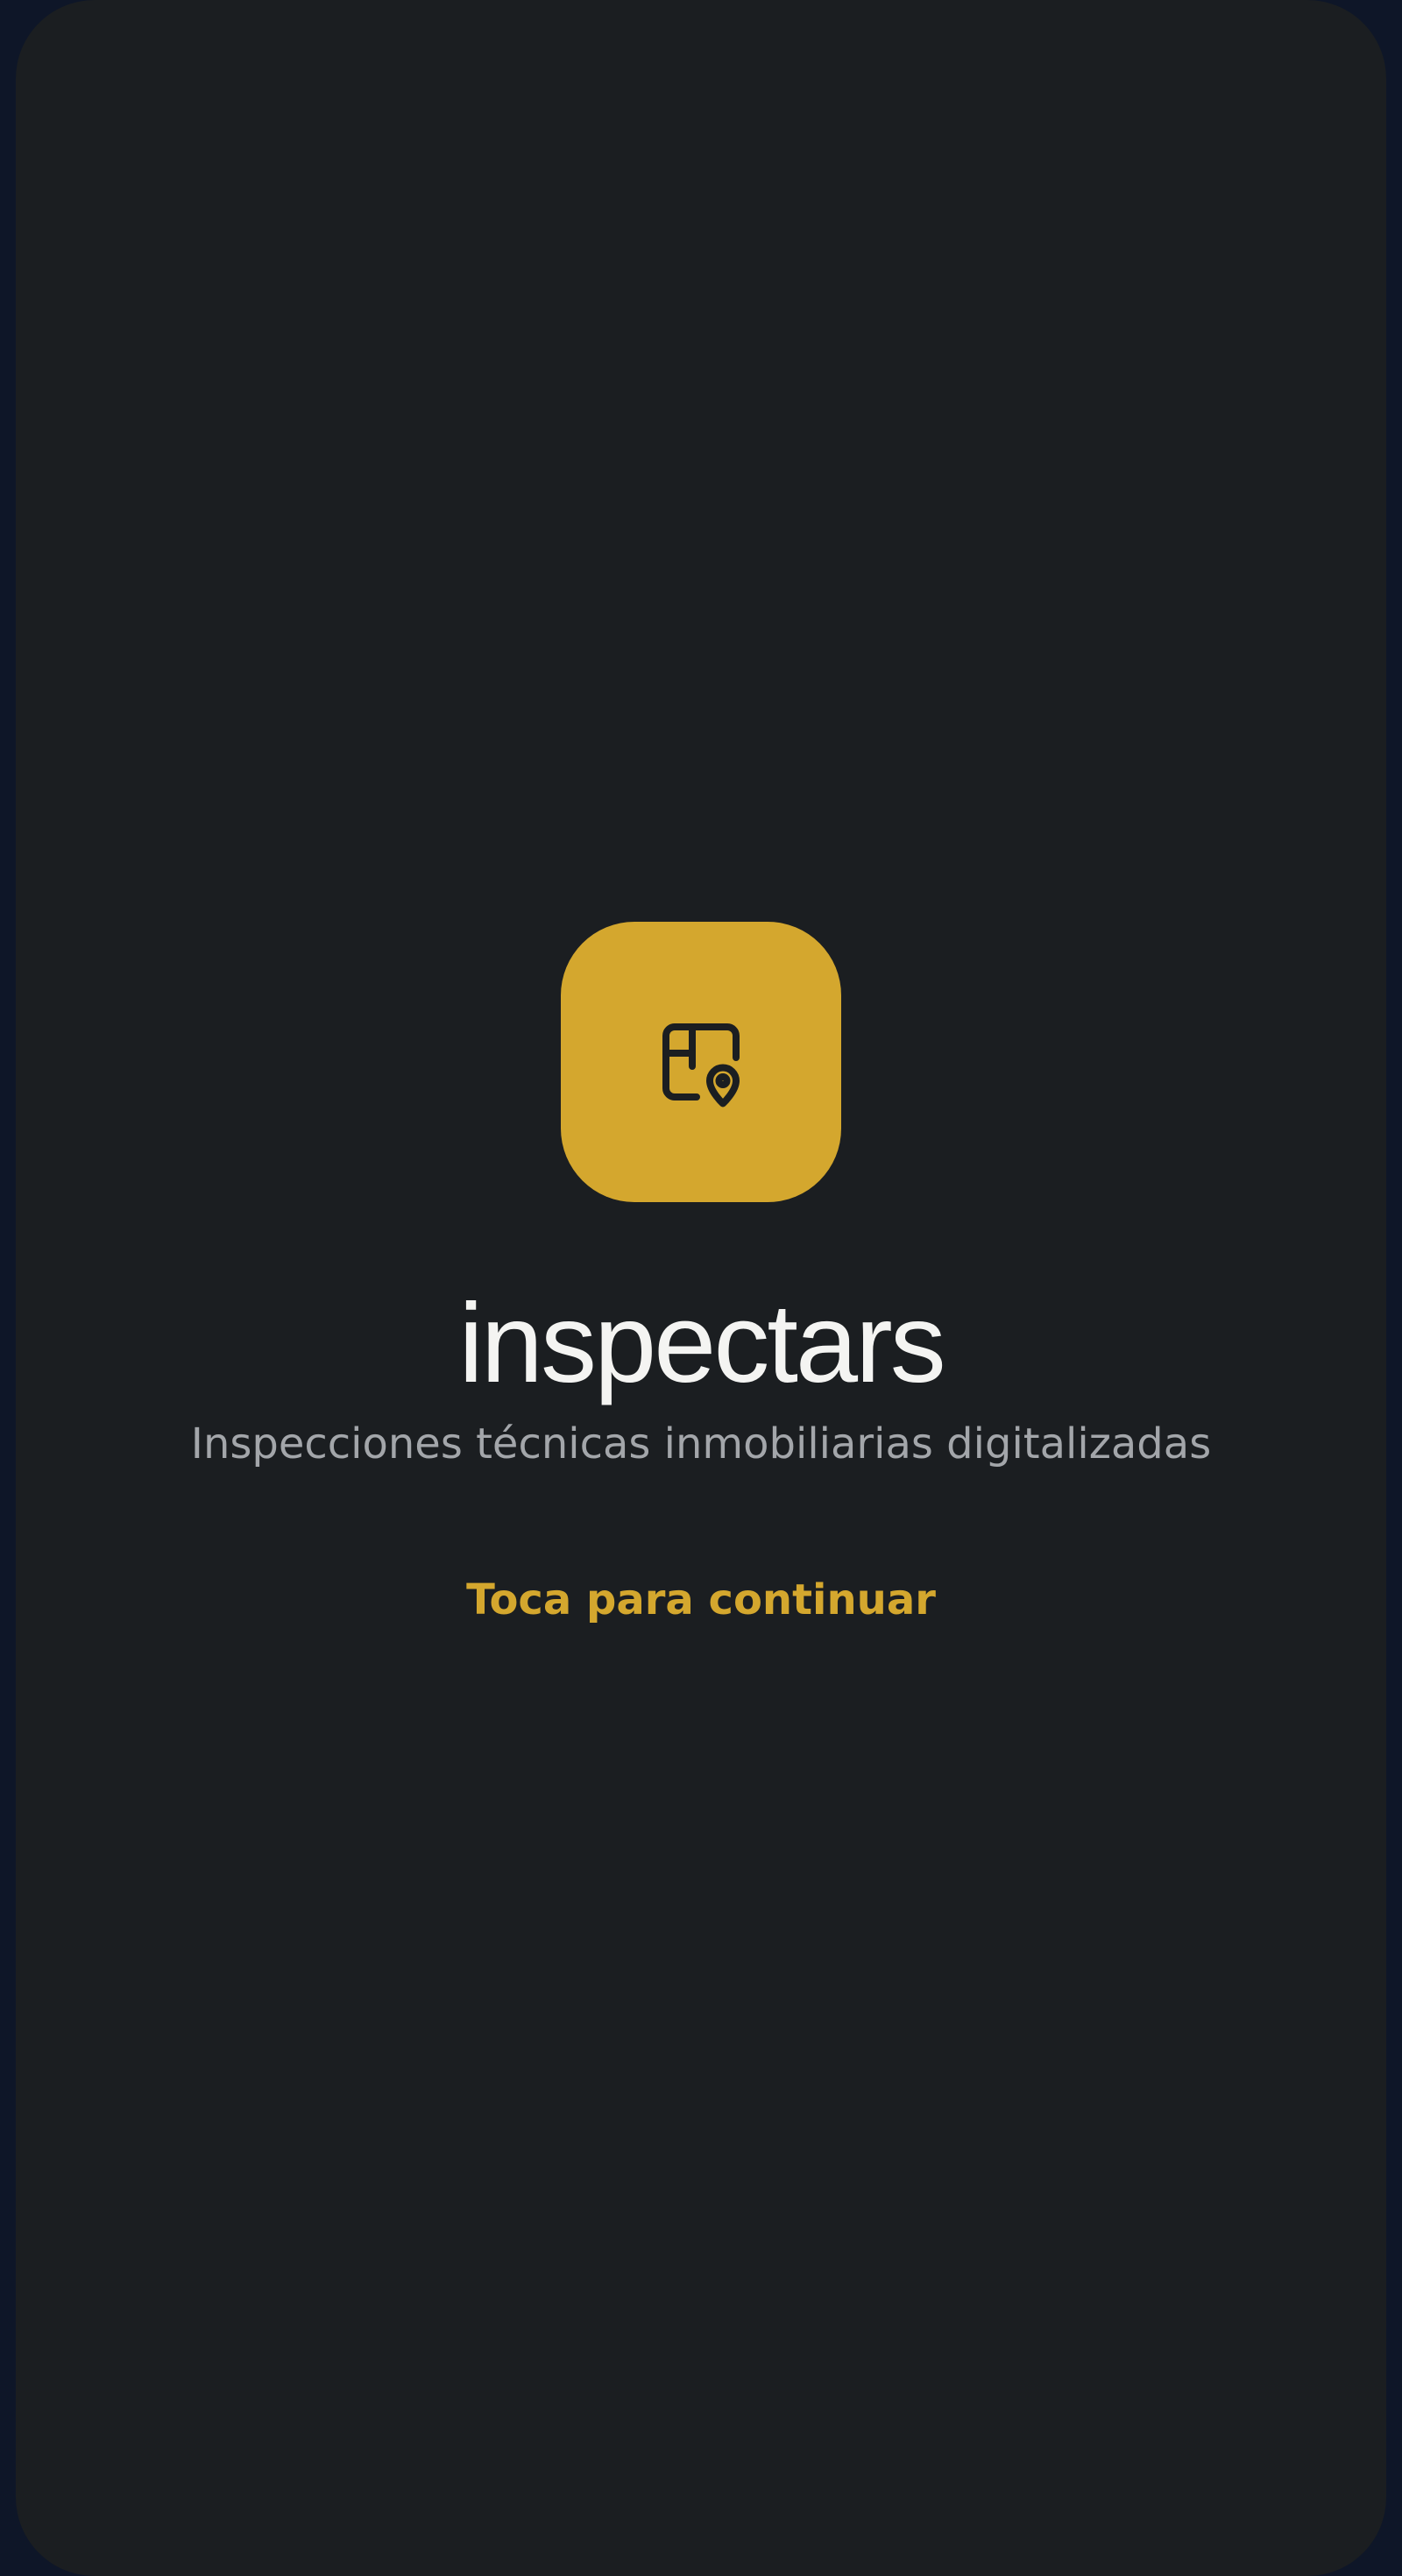 The width and height of the screenshot is (1402, 2576). What do you see at coordinates (701, 1600) in the screenshot?
I see `tap-to-continue-button: Toca para continuar` at bounding box center [701, 1600].